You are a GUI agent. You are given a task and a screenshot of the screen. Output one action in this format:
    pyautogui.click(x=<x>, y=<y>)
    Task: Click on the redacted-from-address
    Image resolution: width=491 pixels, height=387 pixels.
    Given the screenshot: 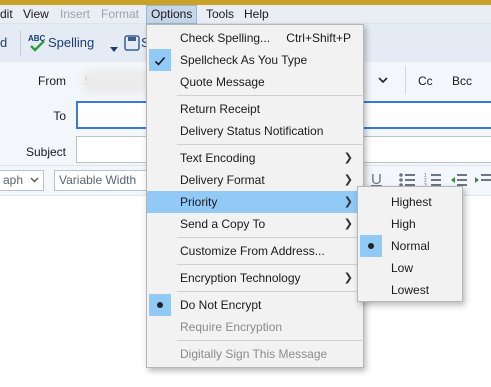 What is the action you would take?
    pyautogui.click(x=117, y=82)
    